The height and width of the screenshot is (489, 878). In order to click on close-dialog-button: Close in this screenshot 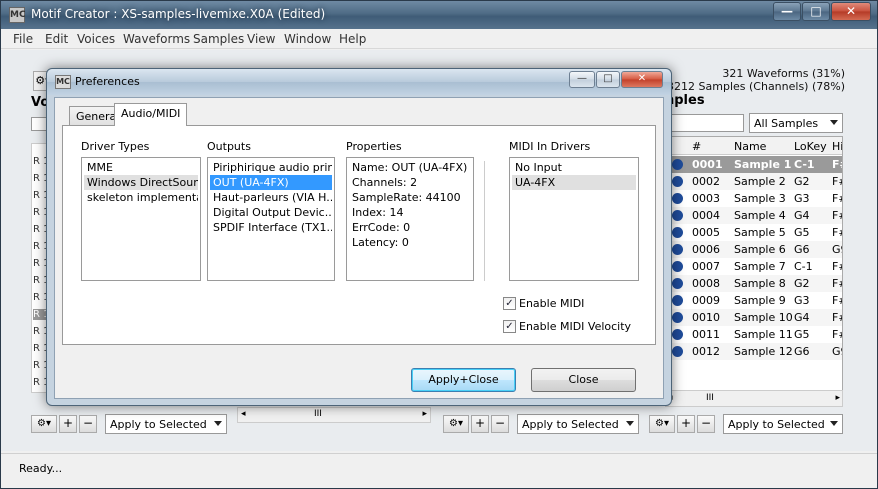, I will do `click(583, 380)`.